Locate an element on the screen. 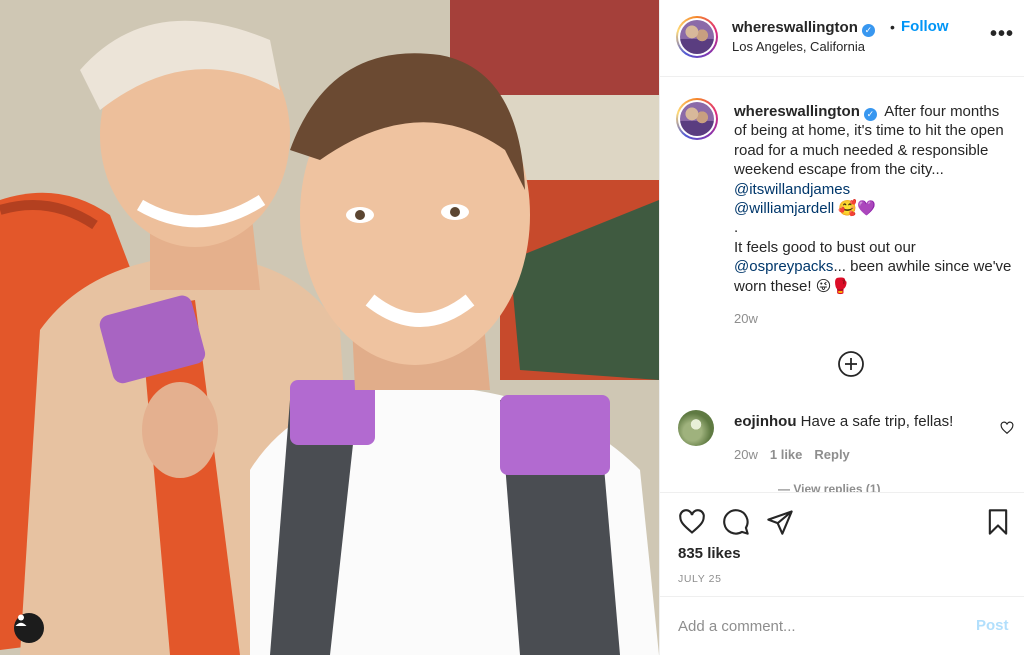  add-comment-bar: Post is located at coordinates (842, 625).